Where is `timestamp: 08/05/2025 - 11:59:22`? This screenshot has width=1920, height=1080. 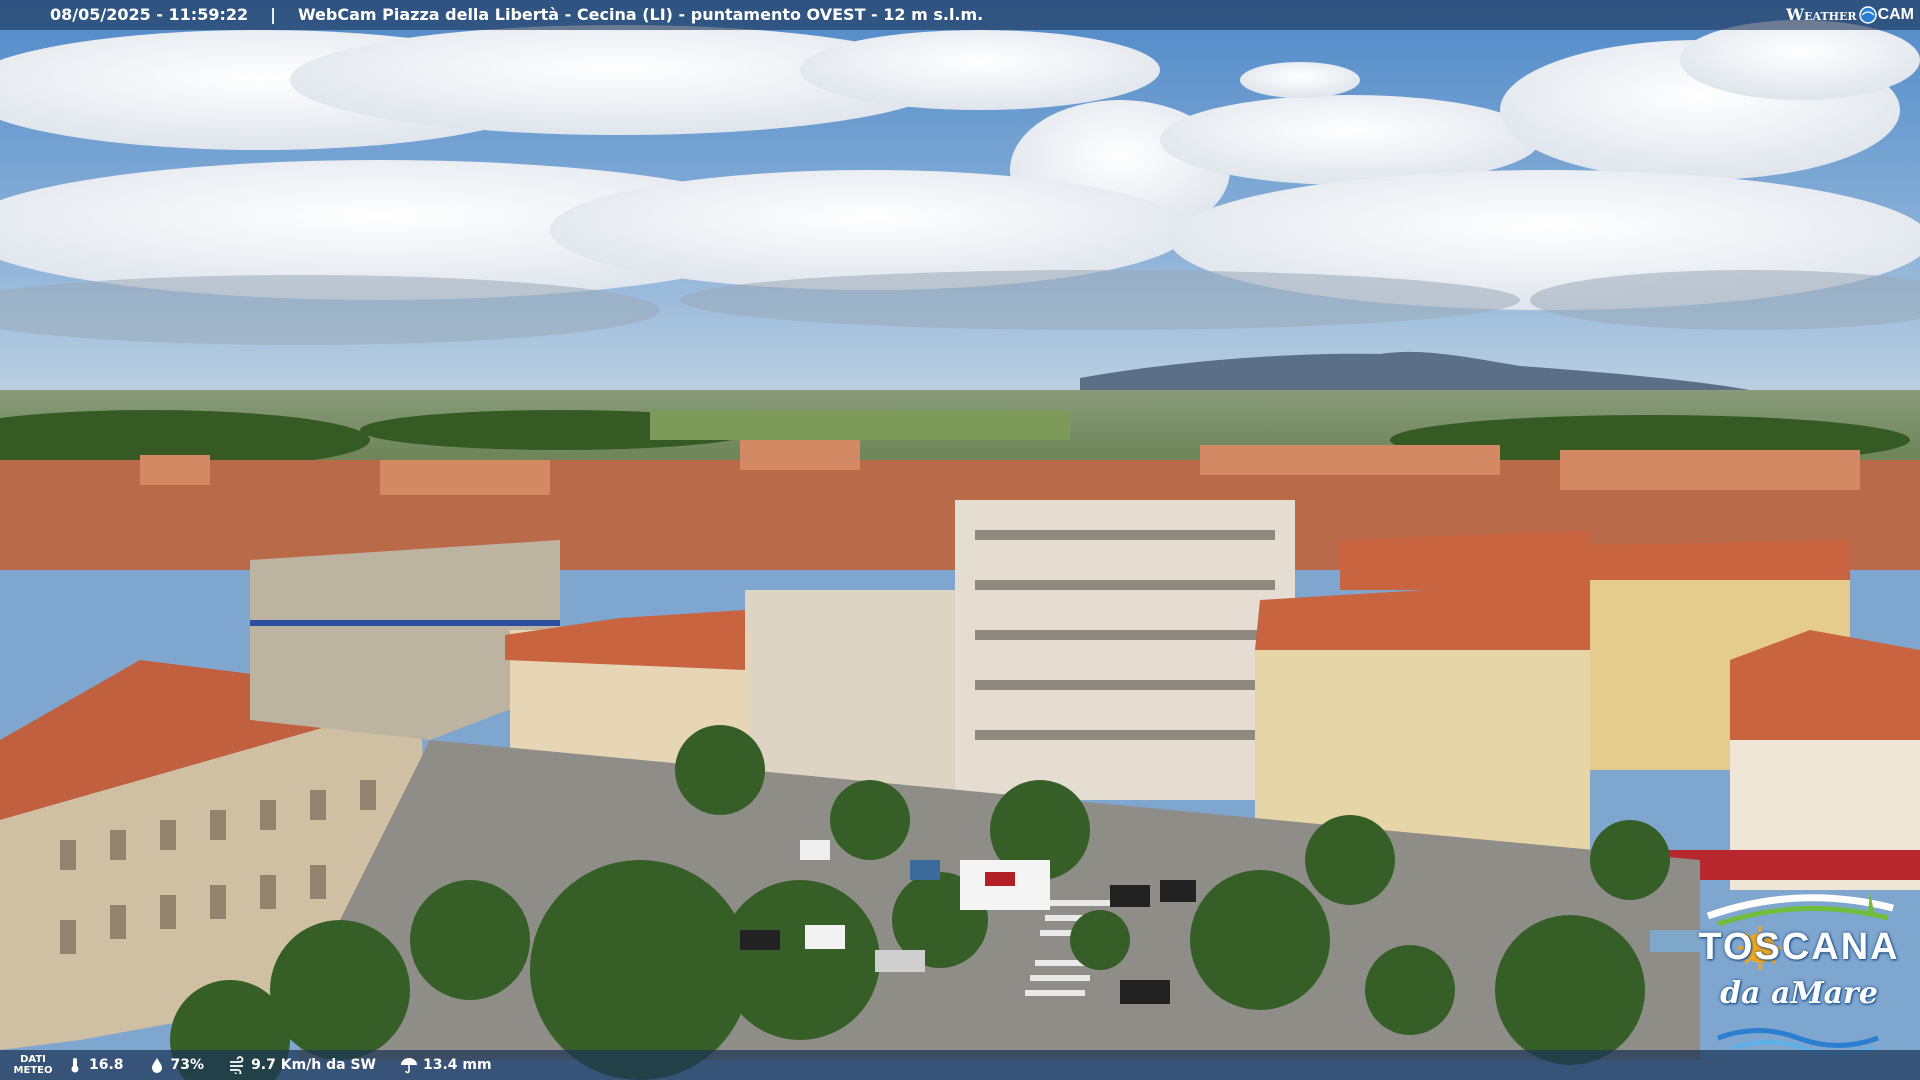 timestamp: 08/05/2025 - 11:59:22 is located at coordinates (149, 14).